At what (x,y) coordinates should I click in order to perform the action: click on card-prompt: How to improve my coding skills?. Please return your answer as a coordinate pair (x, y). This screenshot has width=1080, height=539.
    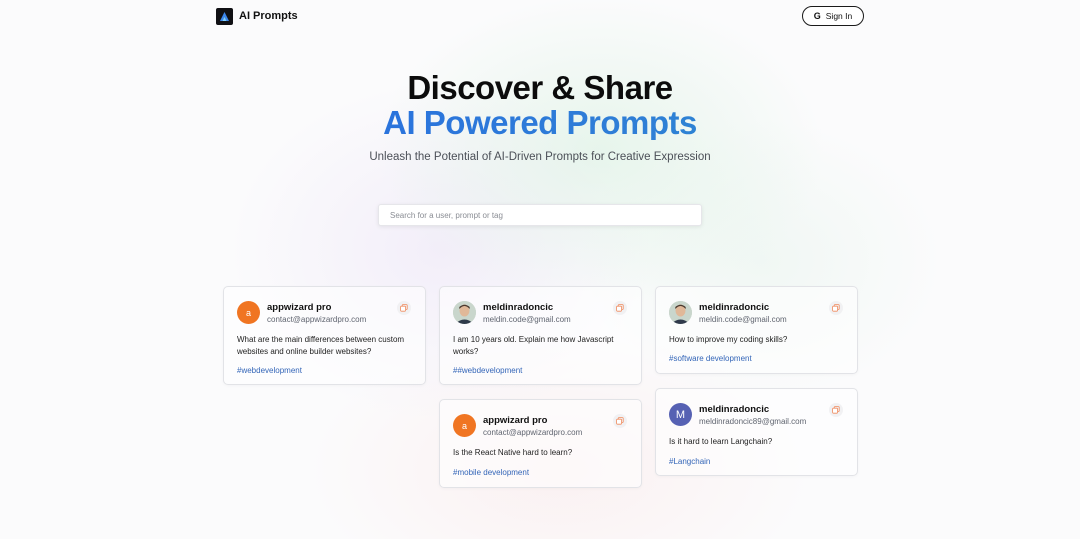
    Looking at the image, I should click on (728, 339).